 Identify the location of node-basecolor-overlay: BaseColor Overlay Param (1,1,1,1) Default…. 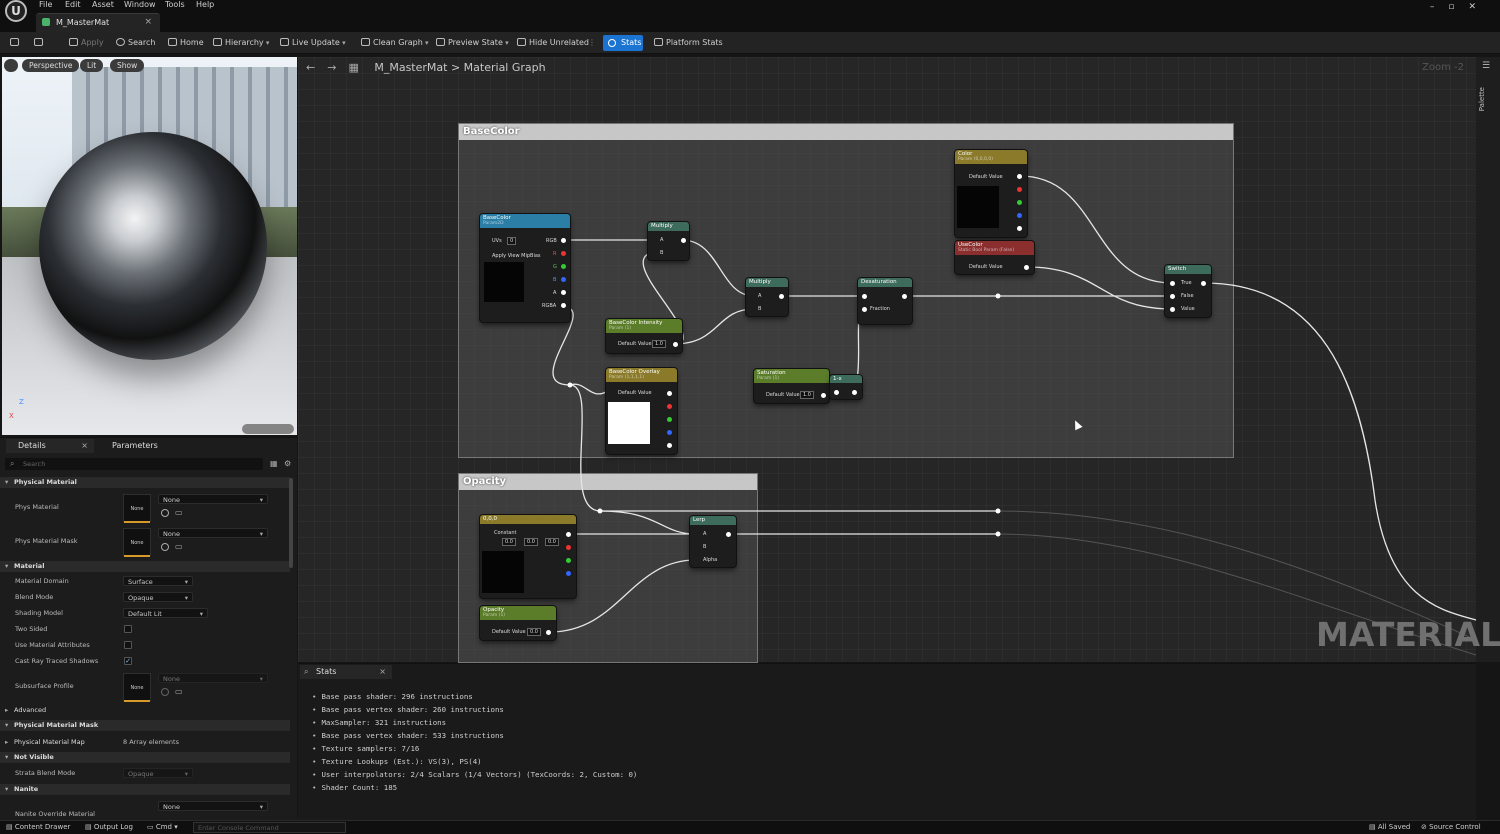
(641, 411).